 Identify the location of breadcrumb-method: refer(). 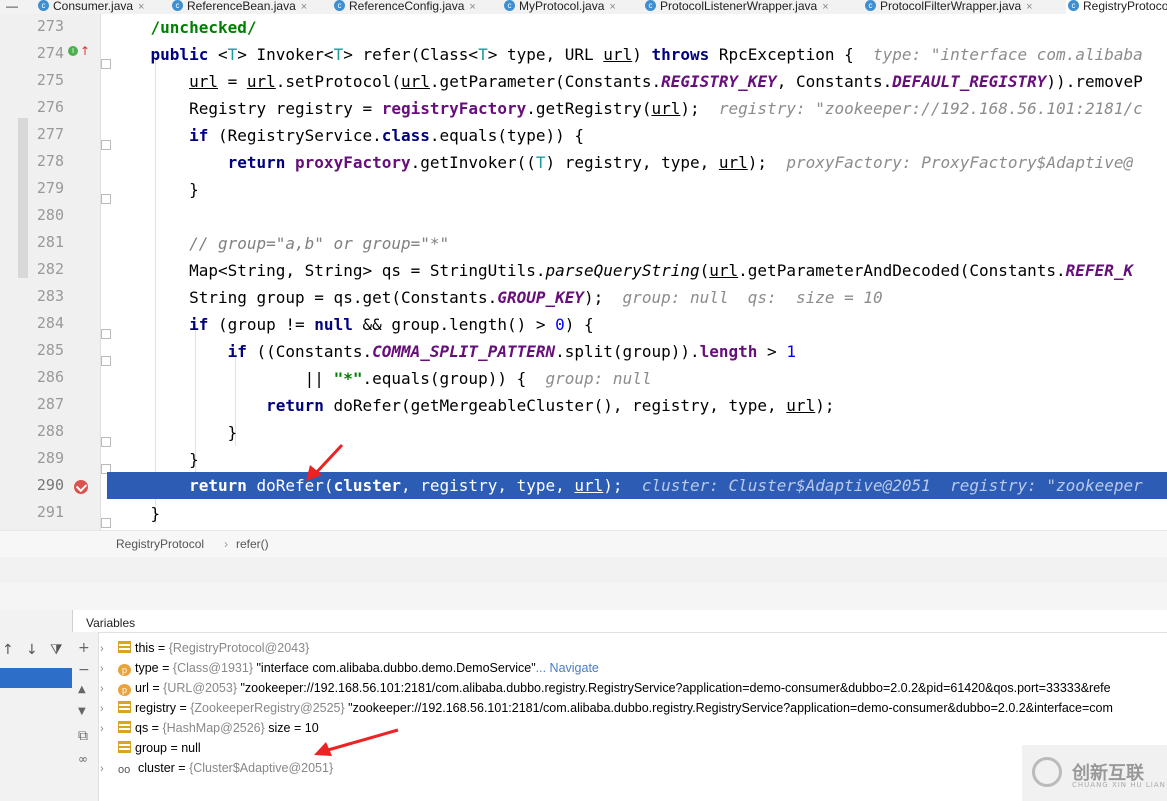
(252, 544).